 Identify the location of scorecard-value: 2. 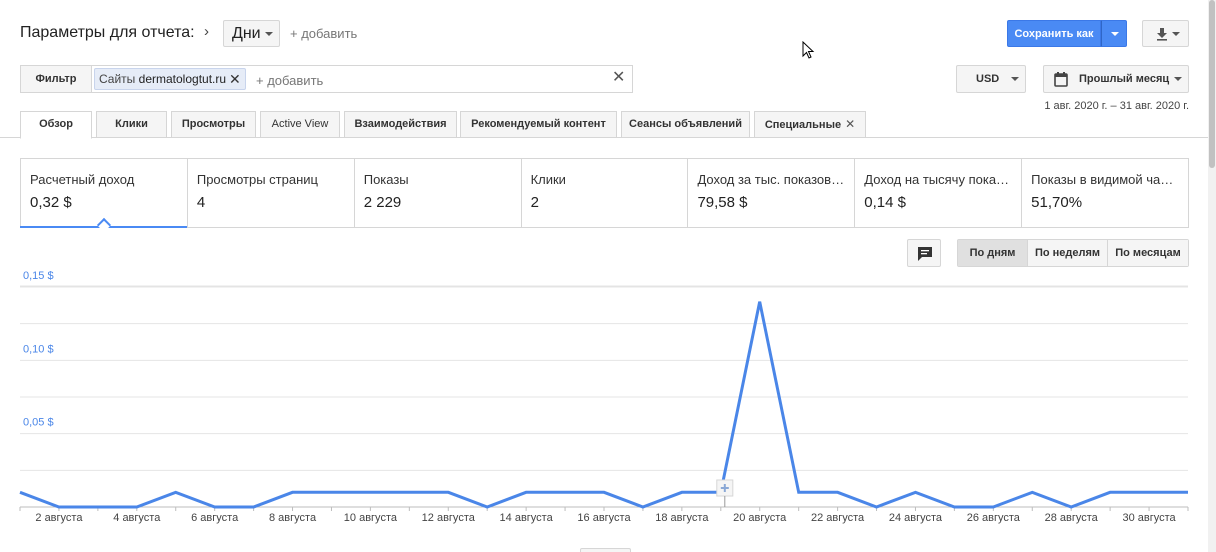
(534, 202).